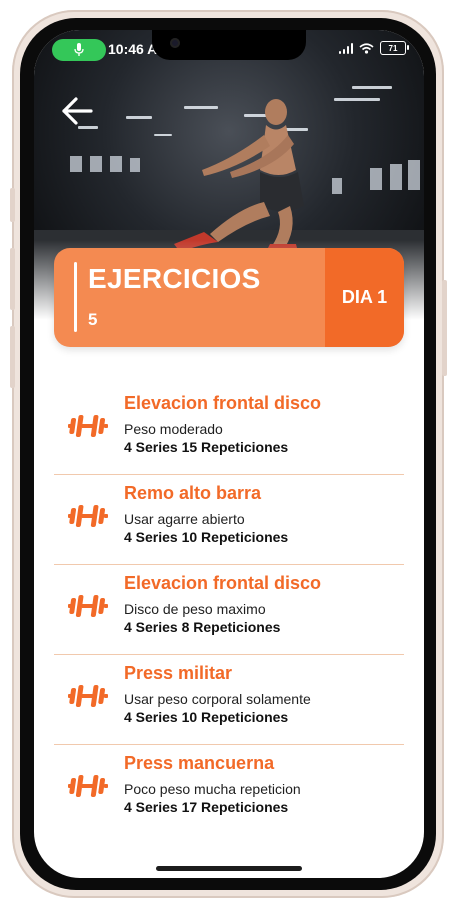 This screenshot has height=908, width=456. Describe the element at coordinates (202, 627) in the screenshot. I see `exercise-reps: 4 Series 8 Repeticiones` at that location.